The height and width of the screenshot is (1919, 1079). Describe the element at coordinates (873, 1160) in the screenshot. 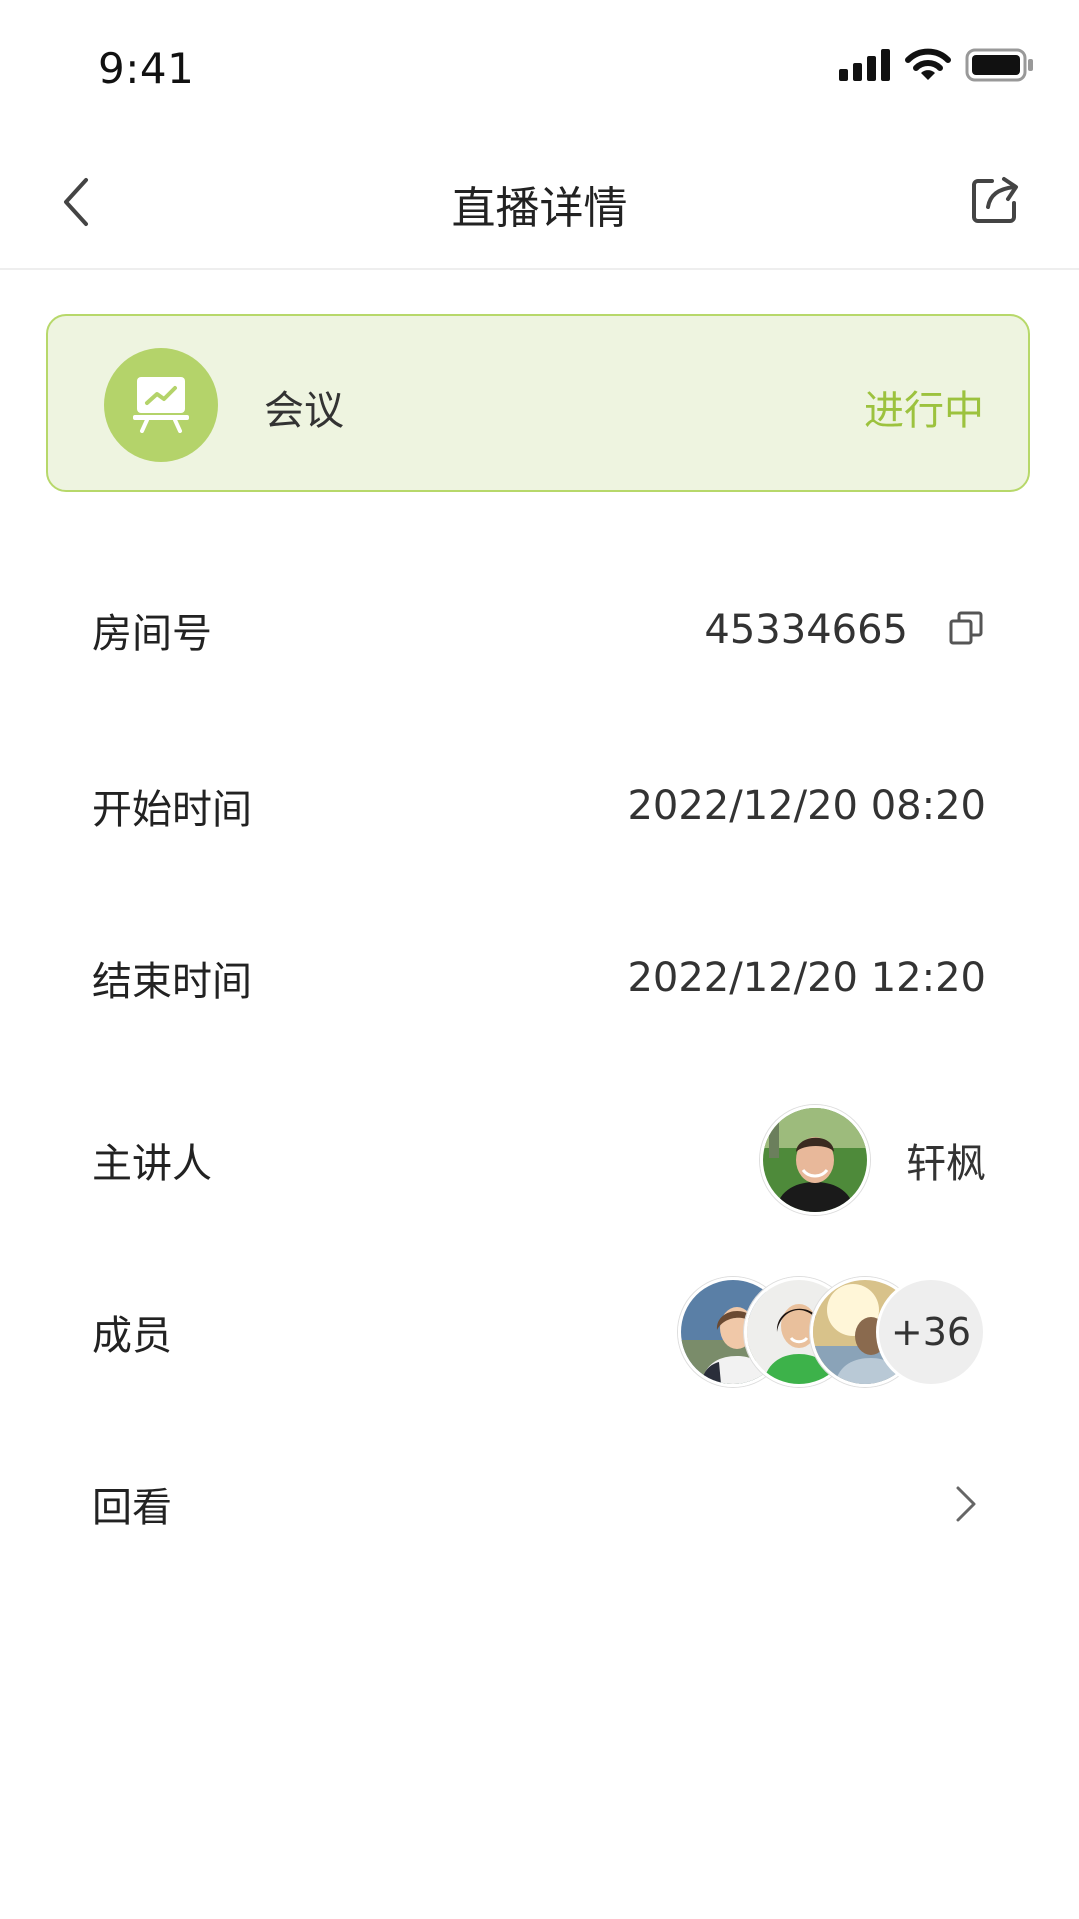

I see `host-group: 轩枫` at that location.